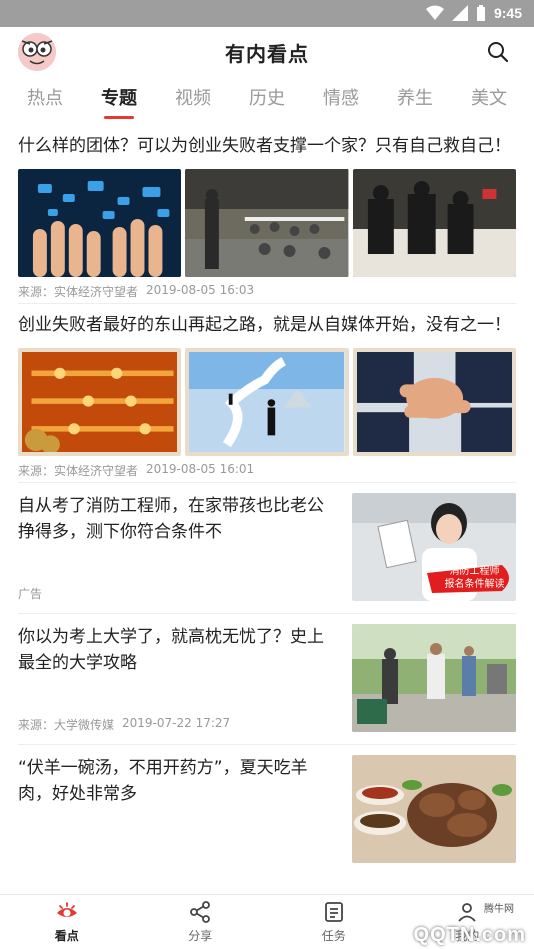  What do you see at coordinates (193, 101) in the screenshot?
I see `tab-video: 视频` at bounding box center [193, 101].